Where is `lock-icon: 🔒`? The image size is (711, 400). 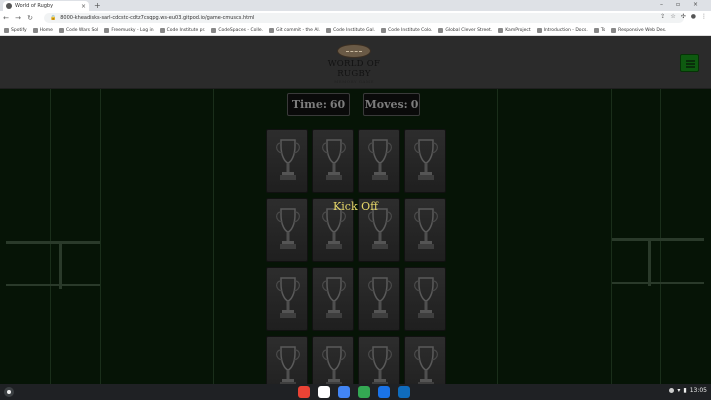 lock-icon: 🔒 is located at coordinates (53, 18).